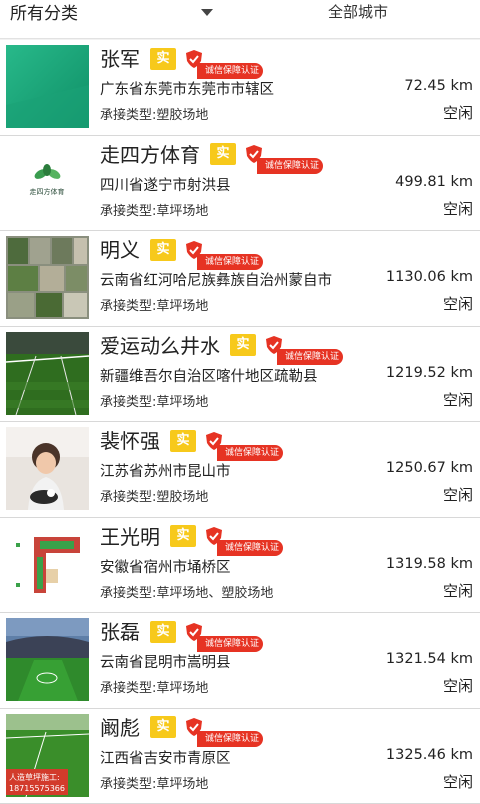 The width and height of the screenshot is (480, 804). Describe the element at coordinates (47, 182) in the screenshot. I see `thumbnail: 走四方体育` at that location.